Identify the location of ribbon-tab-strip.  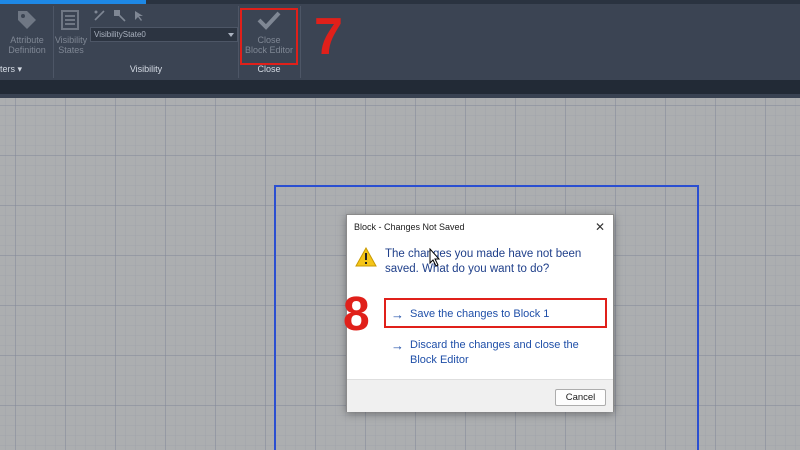
(400, 2).